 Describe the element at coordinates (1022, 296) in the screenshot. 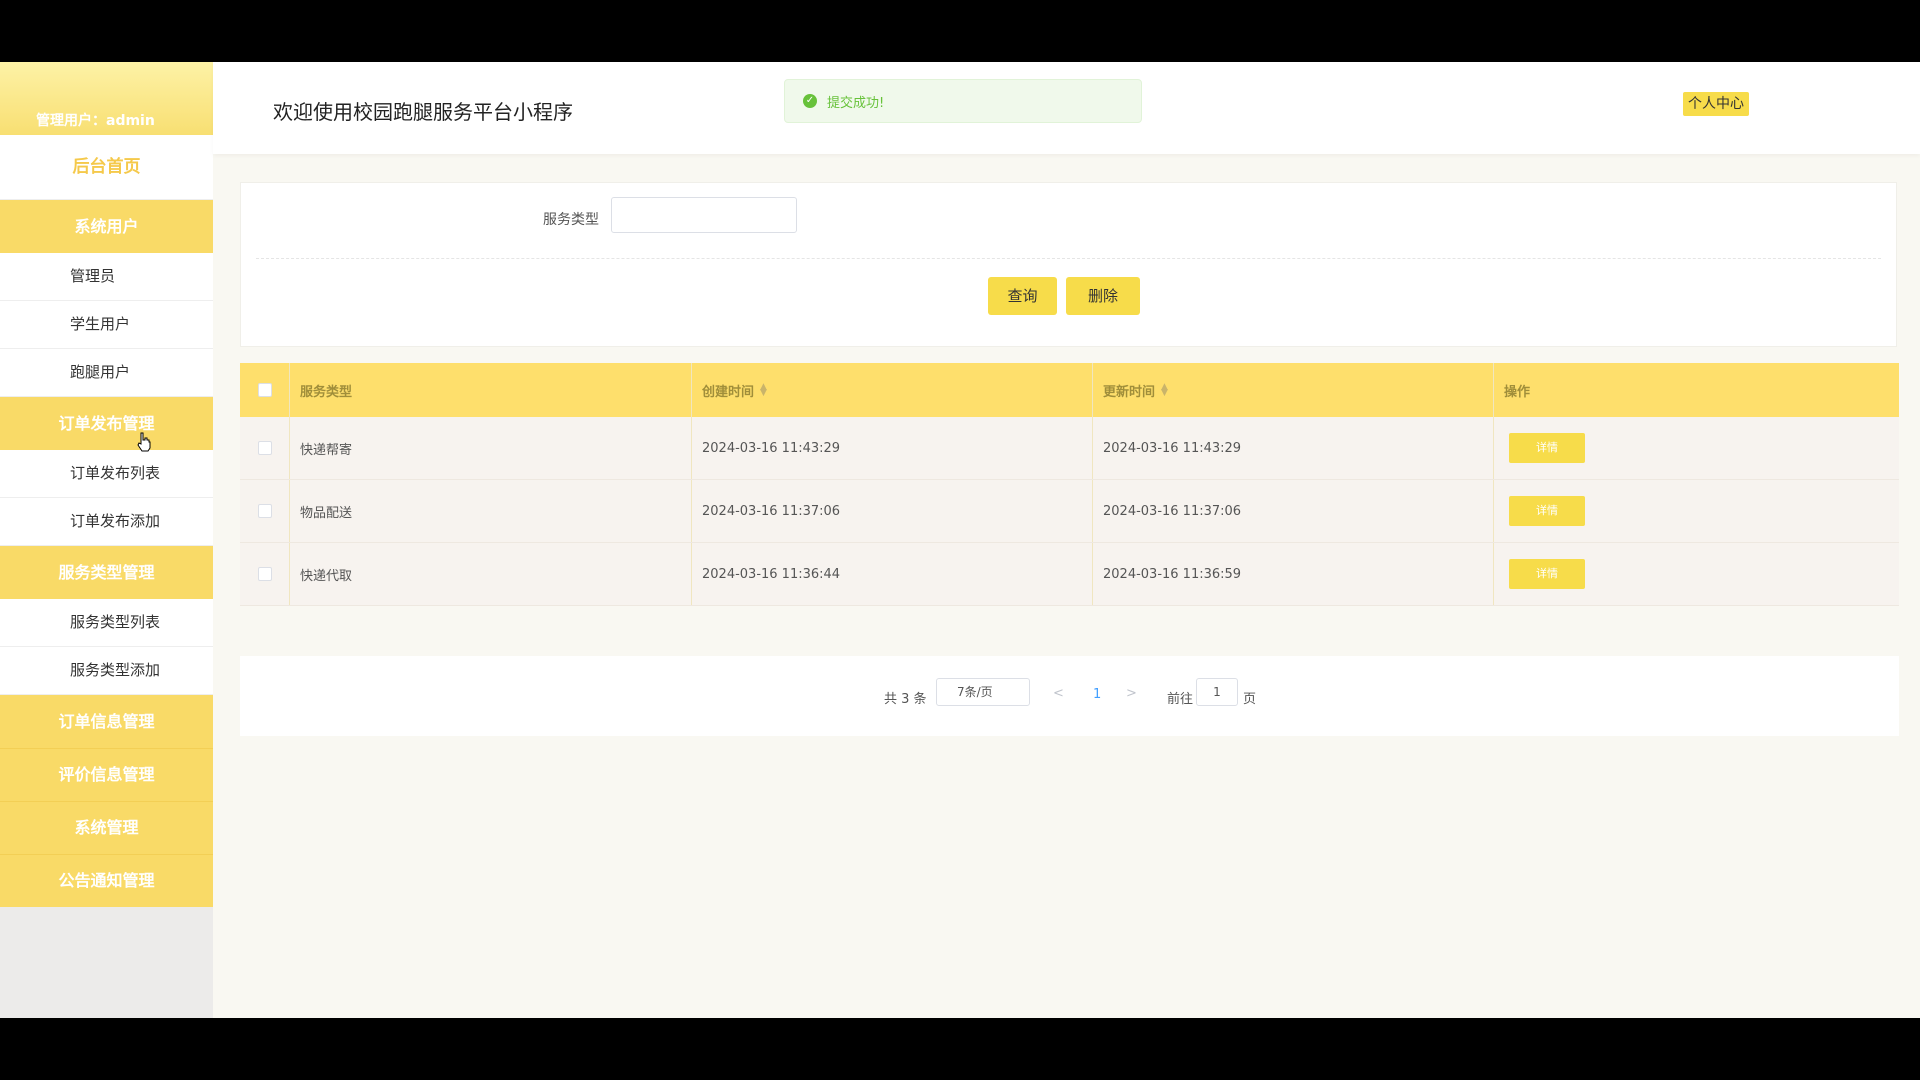

I see `query-button: 查询` at that location.